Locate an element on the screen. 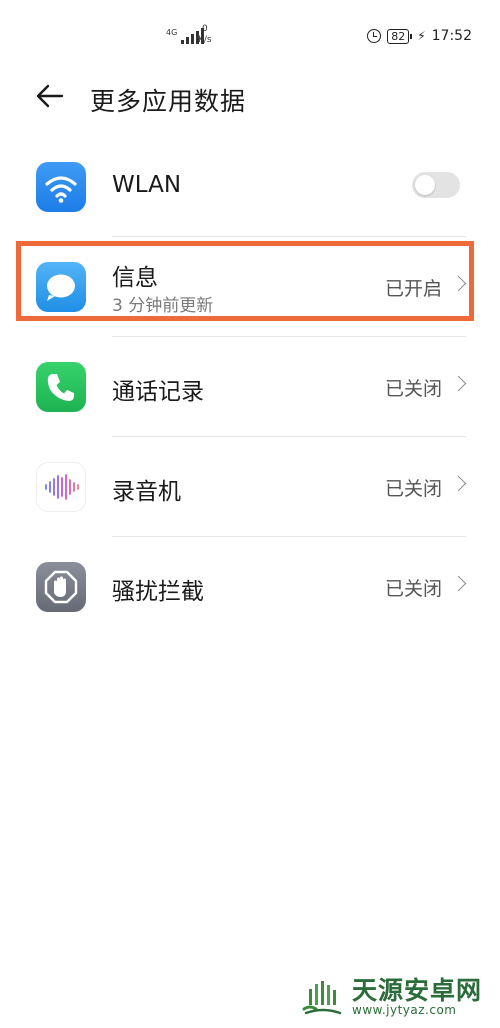 This screenshot has width=500, height=1028. list-item-recorder: 录音机 已关闭 is located at coordinates (250, 486).